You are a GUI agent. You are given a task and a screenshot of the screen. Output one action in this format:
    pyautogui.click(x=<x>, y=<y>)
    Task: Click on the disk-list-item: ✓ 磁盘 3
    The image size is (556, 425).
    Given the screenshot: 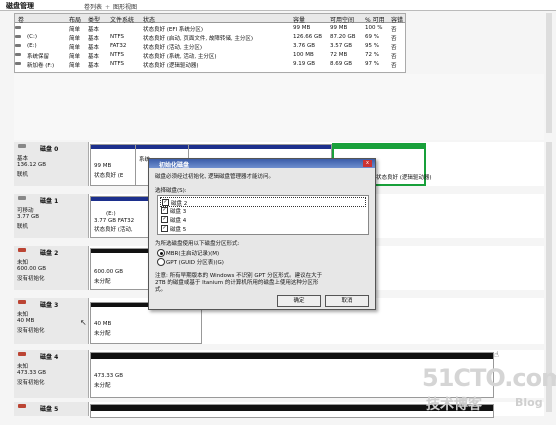 What is the action you would take?
    pyautogui.click(x=262, y=210)
    